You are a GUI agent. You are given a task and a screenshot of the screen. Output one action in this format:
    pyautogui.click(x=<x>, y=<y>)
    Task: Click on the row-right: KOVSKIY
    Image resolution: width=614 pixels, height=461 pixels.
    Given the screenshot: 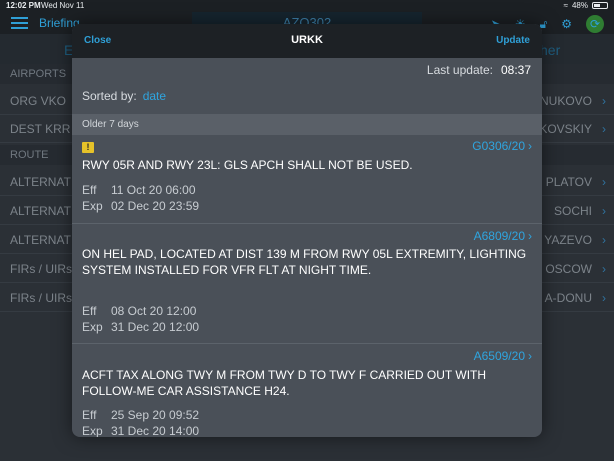 What is the action you would take?
    pyautogui.click(x=565, y=129)
    